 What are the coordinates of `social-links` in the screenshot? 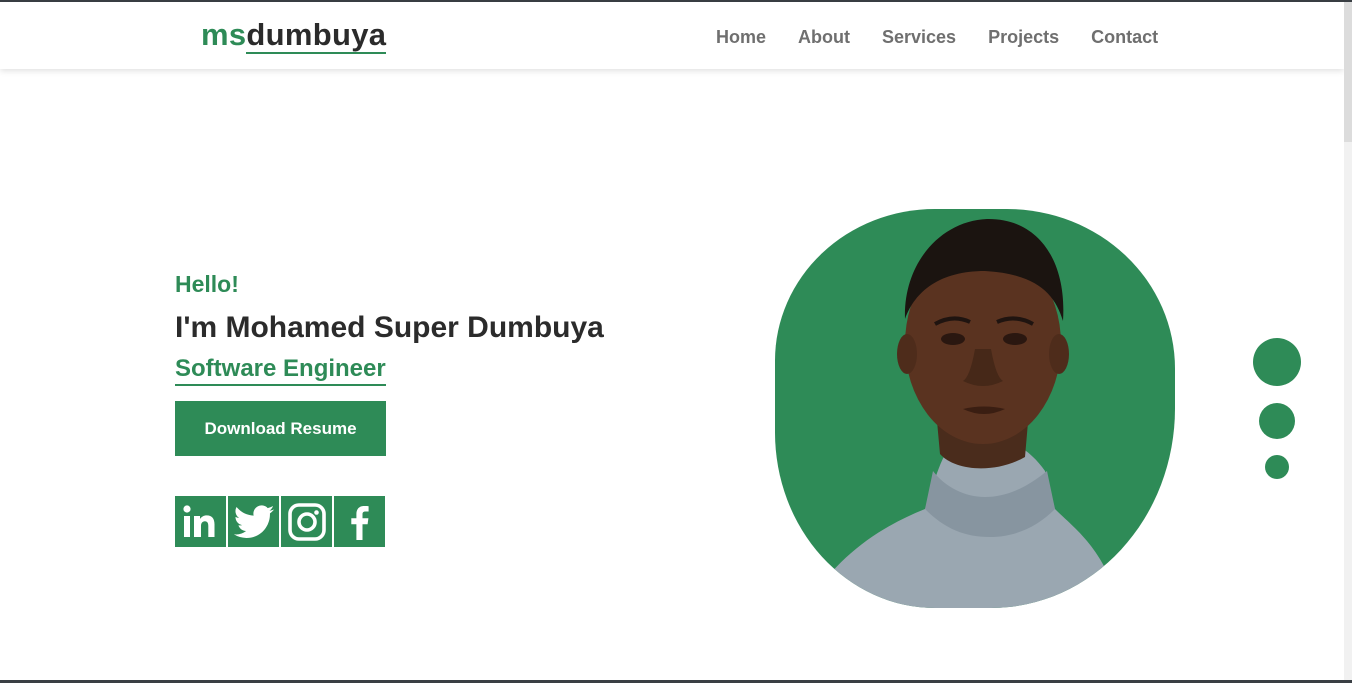 It's located at (280, 521).